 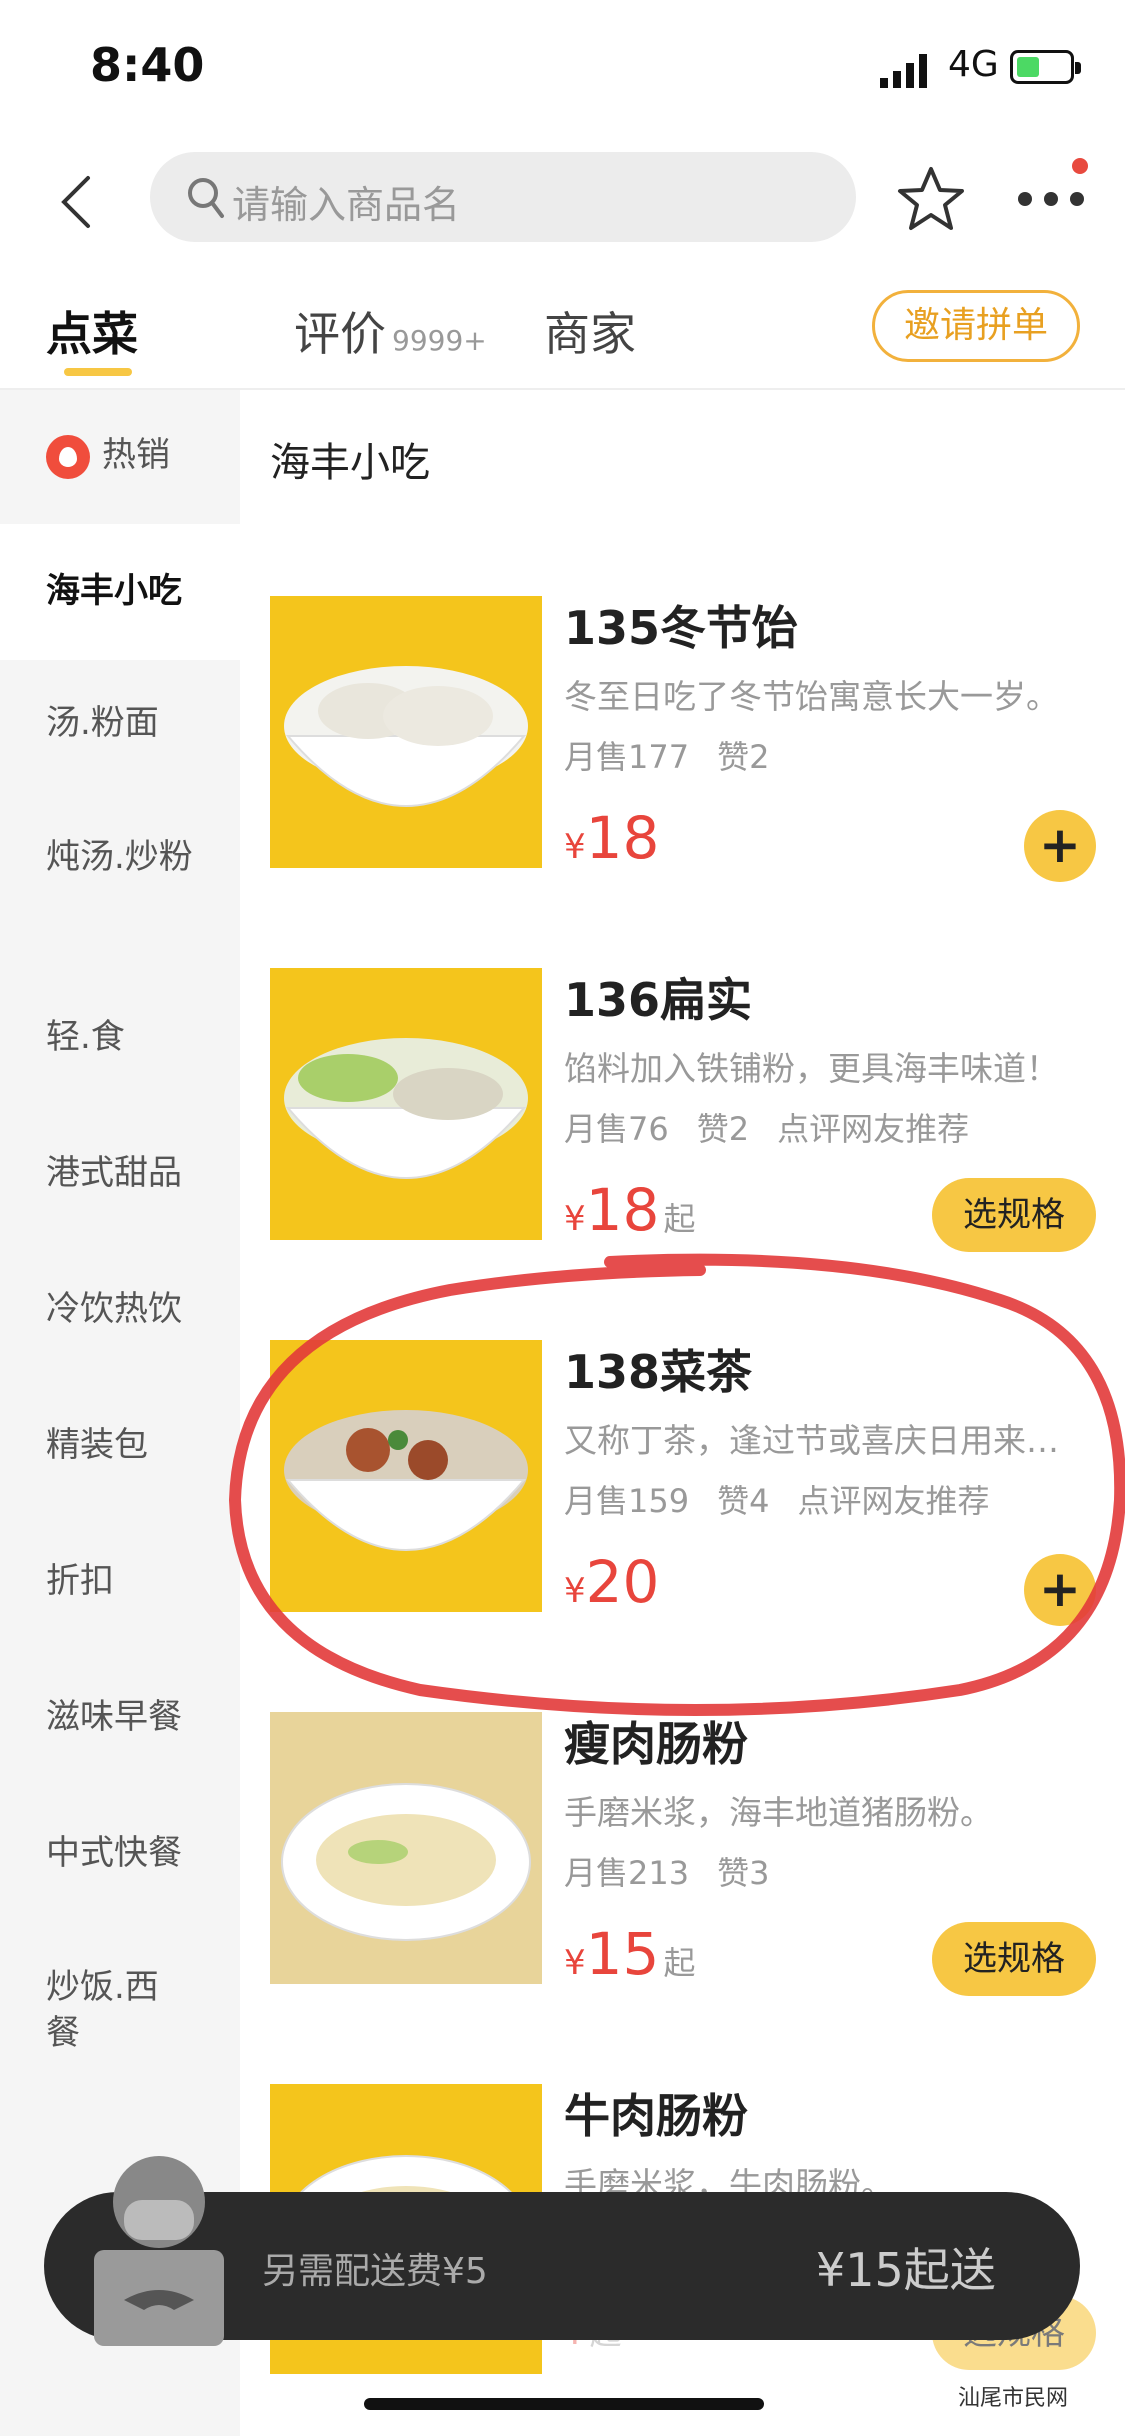 I want to click on sidebar-item-label: 海丰小吃, so click(x=114, y=591).